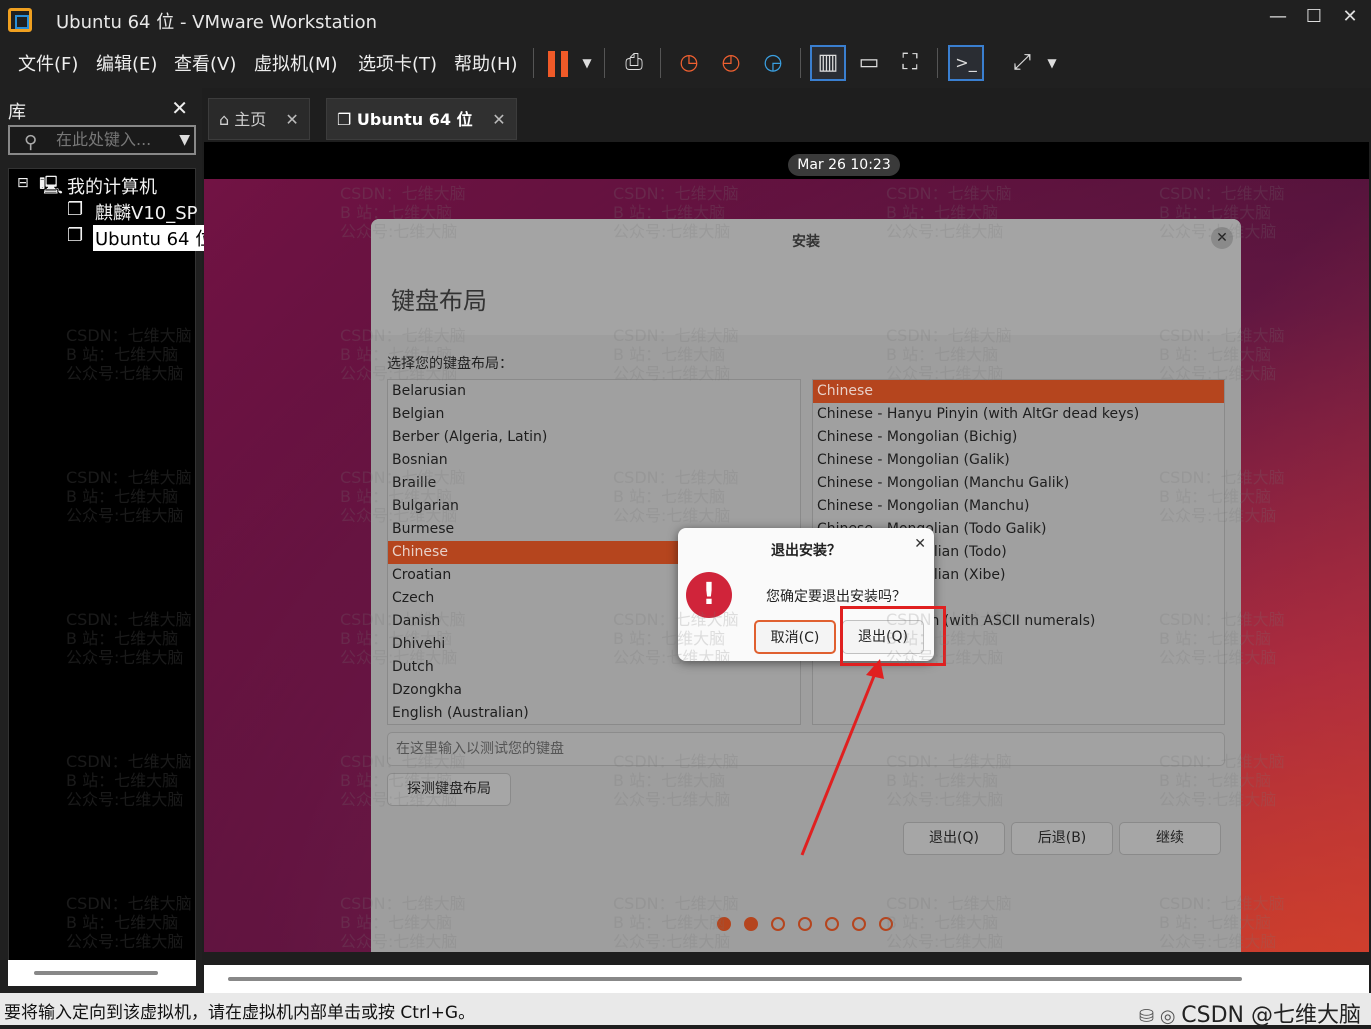  Describe the element at coordinates (146, 212) in the screenshot. I see `tree-vm-kylin: 麒麟V10_SP` at that location.